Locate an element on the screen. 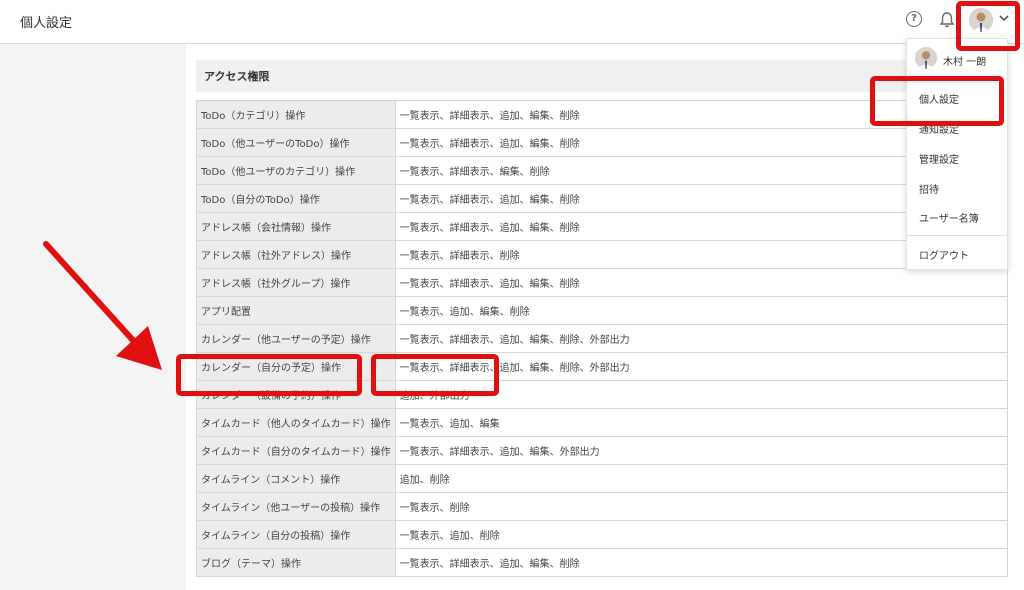  highlight-calendar-row-box is located at coordinates (269, 375).